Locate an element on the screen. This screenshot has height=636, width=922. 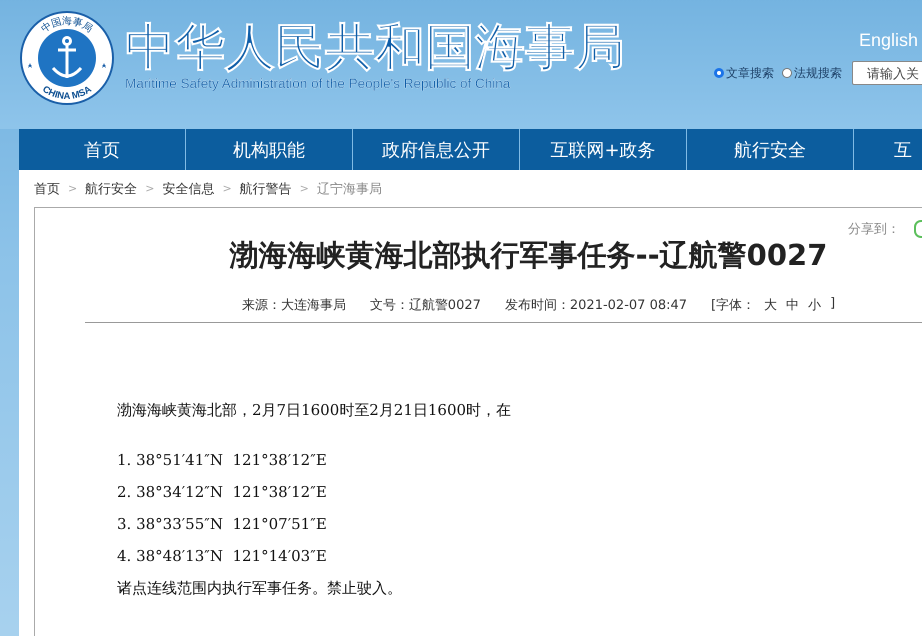
nav-tab: 首页 is located at coordinates (102, 149).